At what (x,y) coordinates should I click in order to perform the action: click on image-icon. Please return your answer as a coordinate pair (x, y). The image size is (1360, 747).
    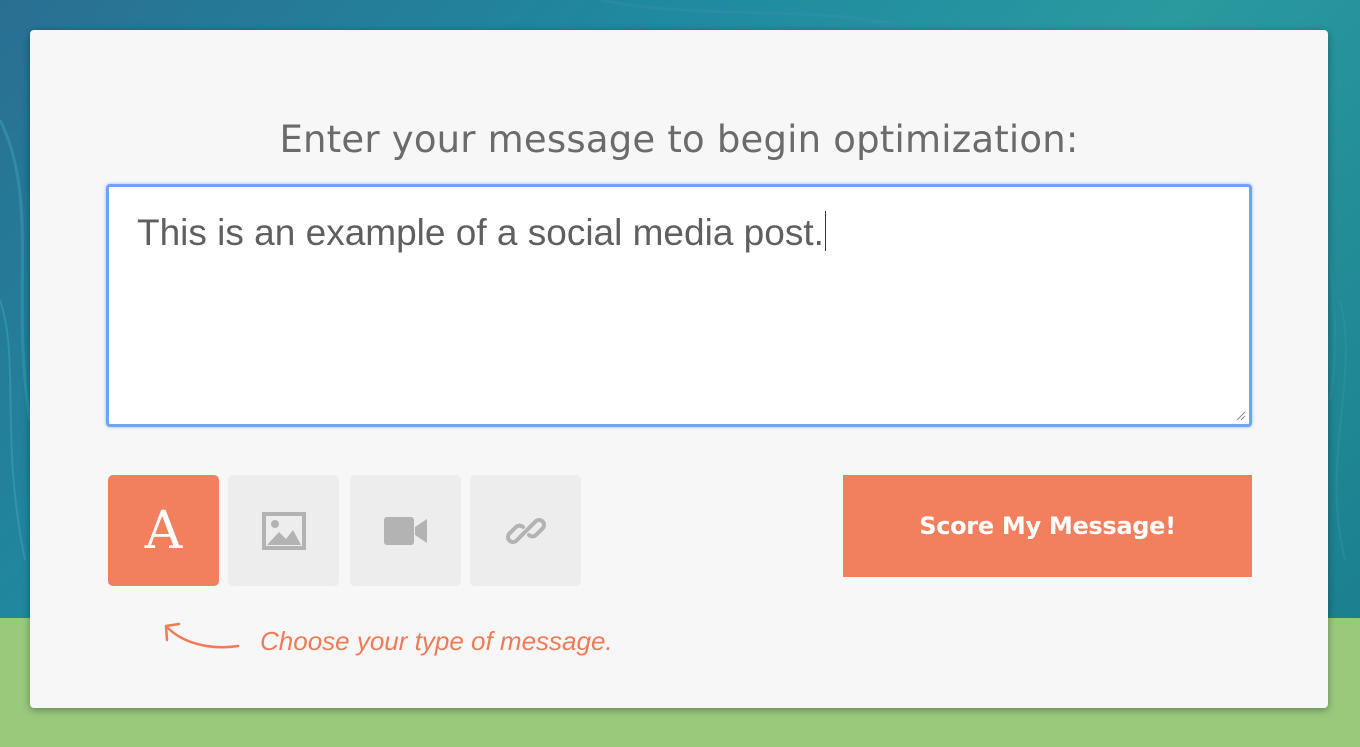
    Looking at the image, I should click on (283, 530).